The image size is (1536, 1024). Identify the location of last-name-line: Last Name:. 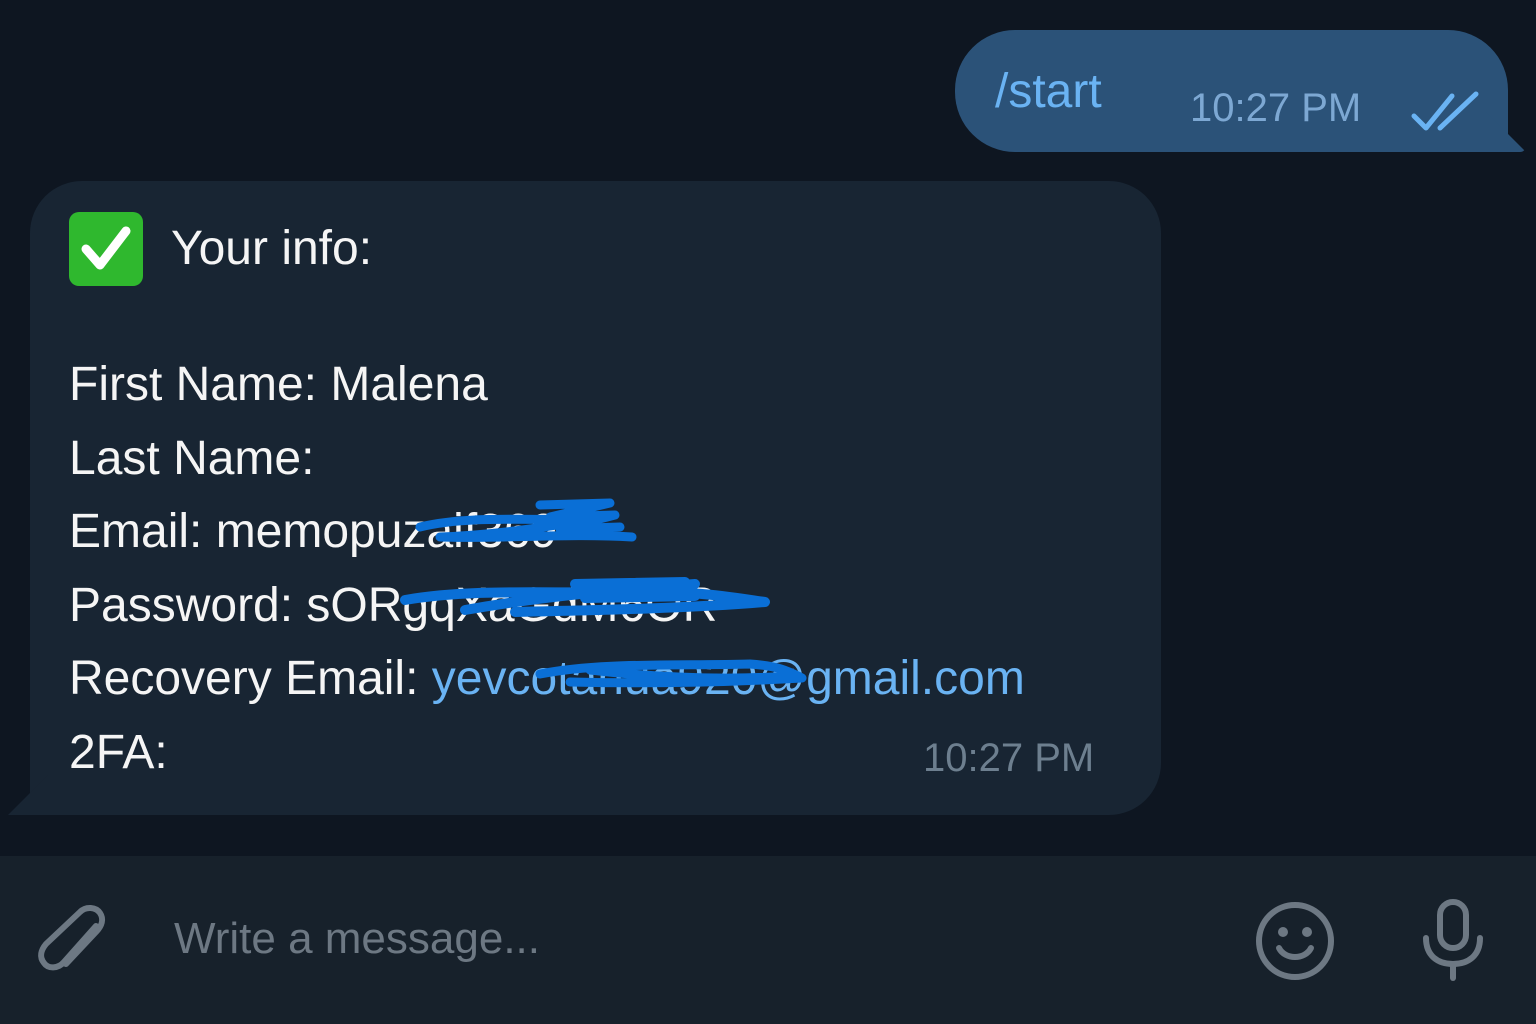
(192, 458).